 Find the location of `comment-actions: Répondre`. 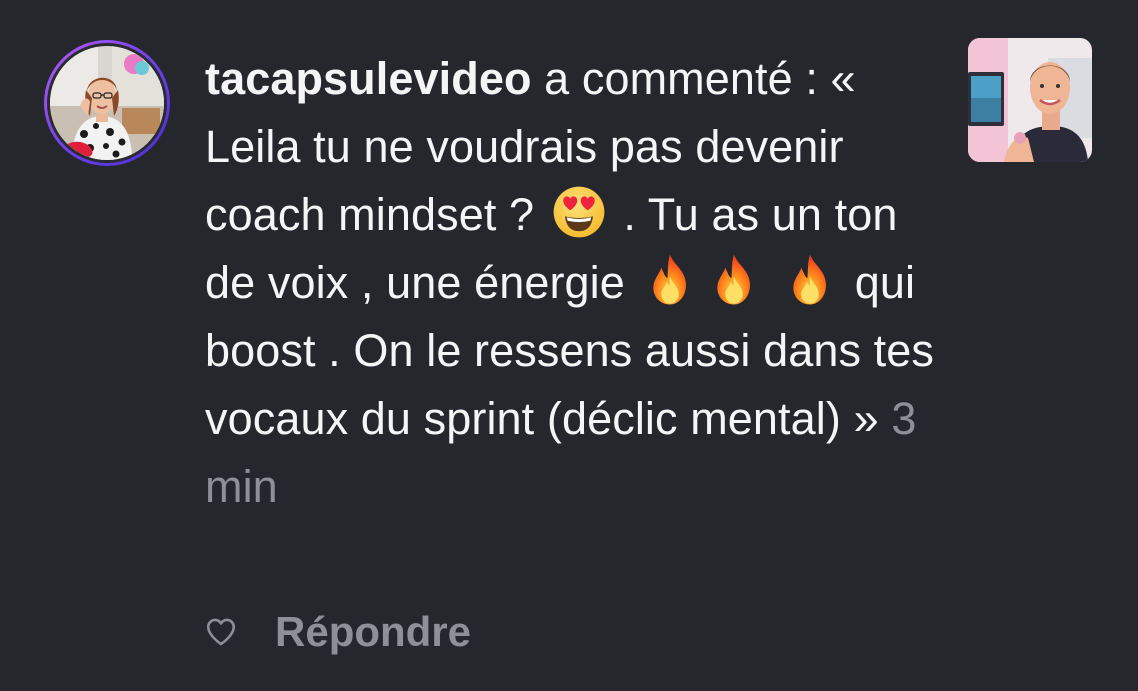

comment-actions: Répondre is located at coordinates (337, 632).